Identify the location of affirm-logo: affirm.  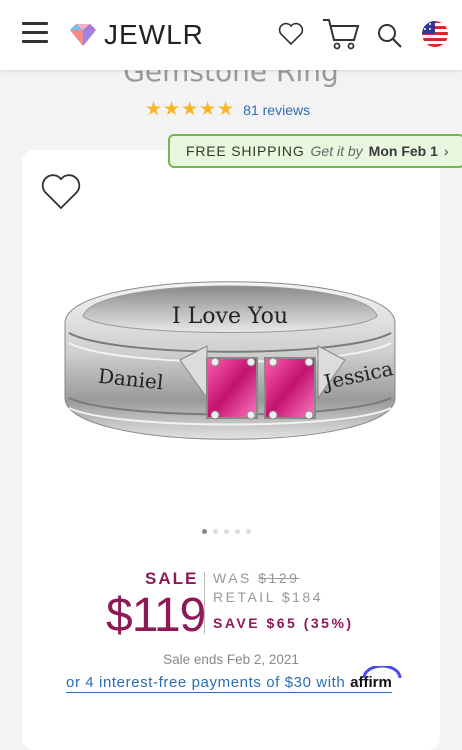
(376, 678).